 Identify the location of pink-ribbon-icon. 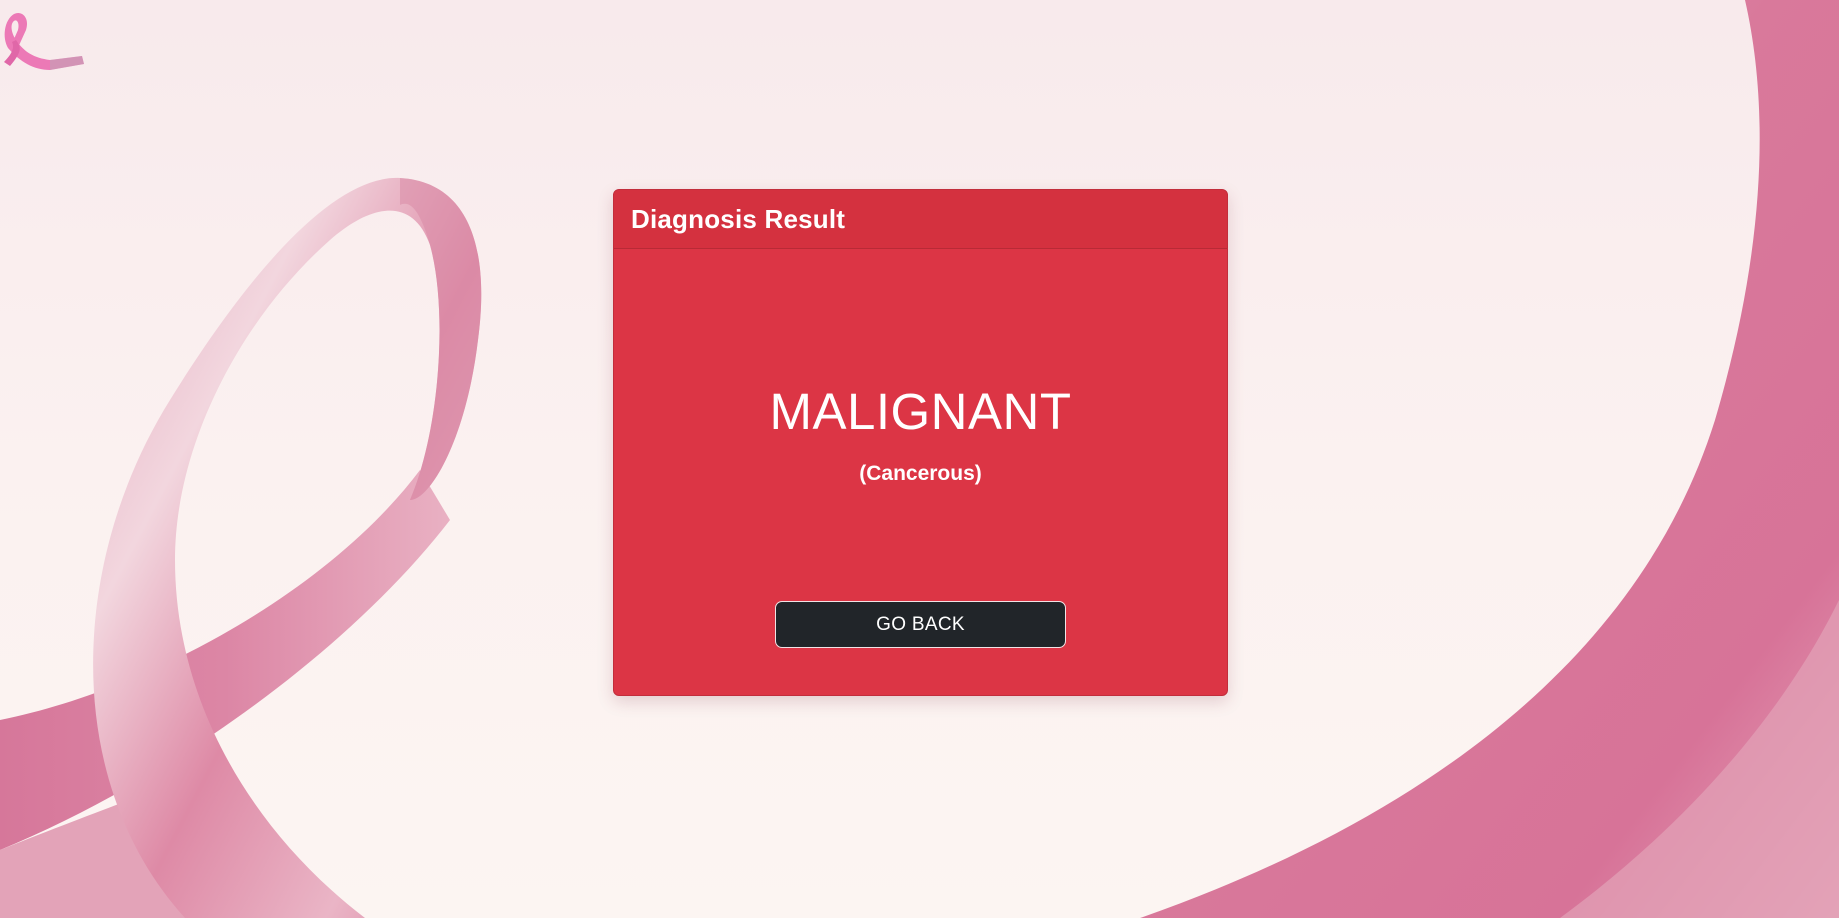
(44, 41).